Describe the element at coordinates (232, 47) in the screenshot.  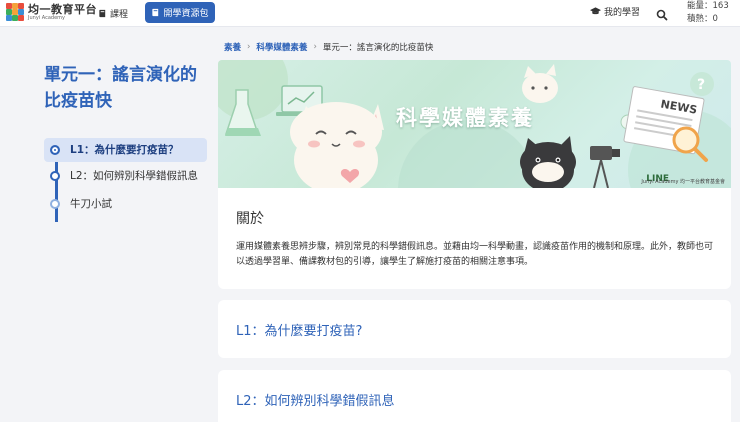
I see `breadcrumb-literacy: 素養` at that location.